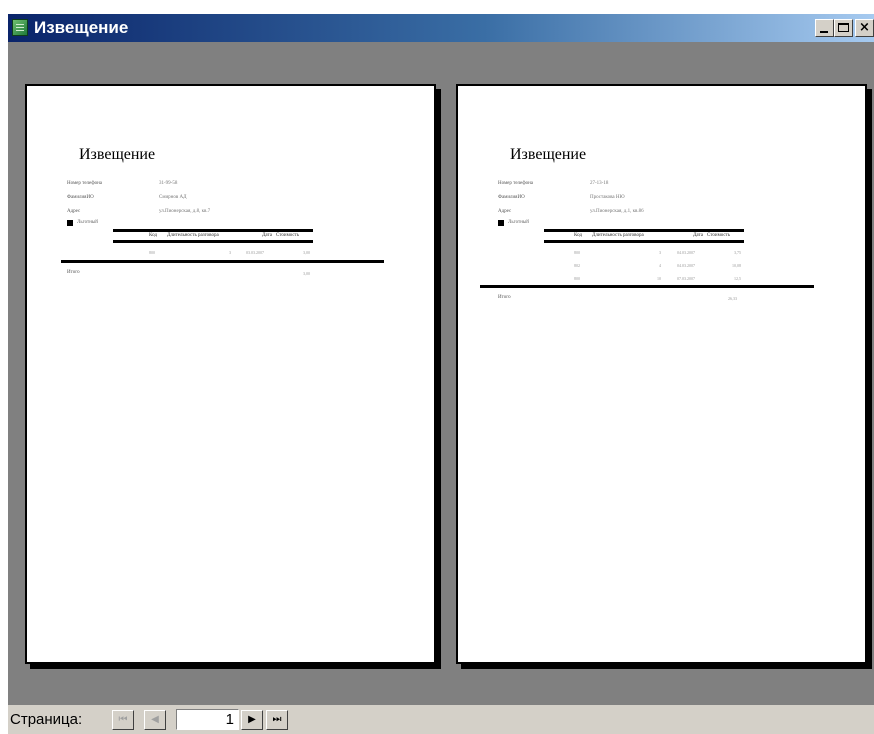 Image resolution: width=874 pixels, height=734 pixels. Describe the element at coordinates (20, 27) in the screenshot. I see `report-icon` at that location.